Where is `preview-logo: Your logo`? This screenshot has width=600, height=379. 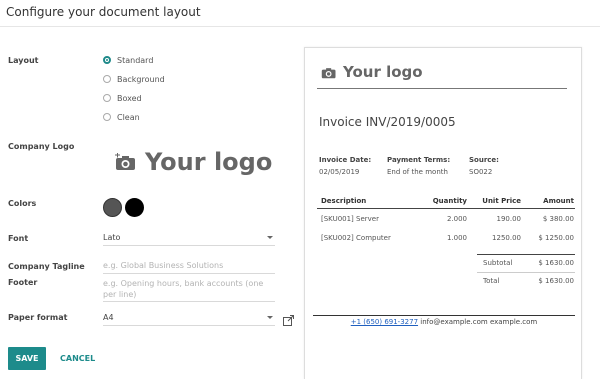
preview-logo: Your logo is located at coordinates (372, 72).